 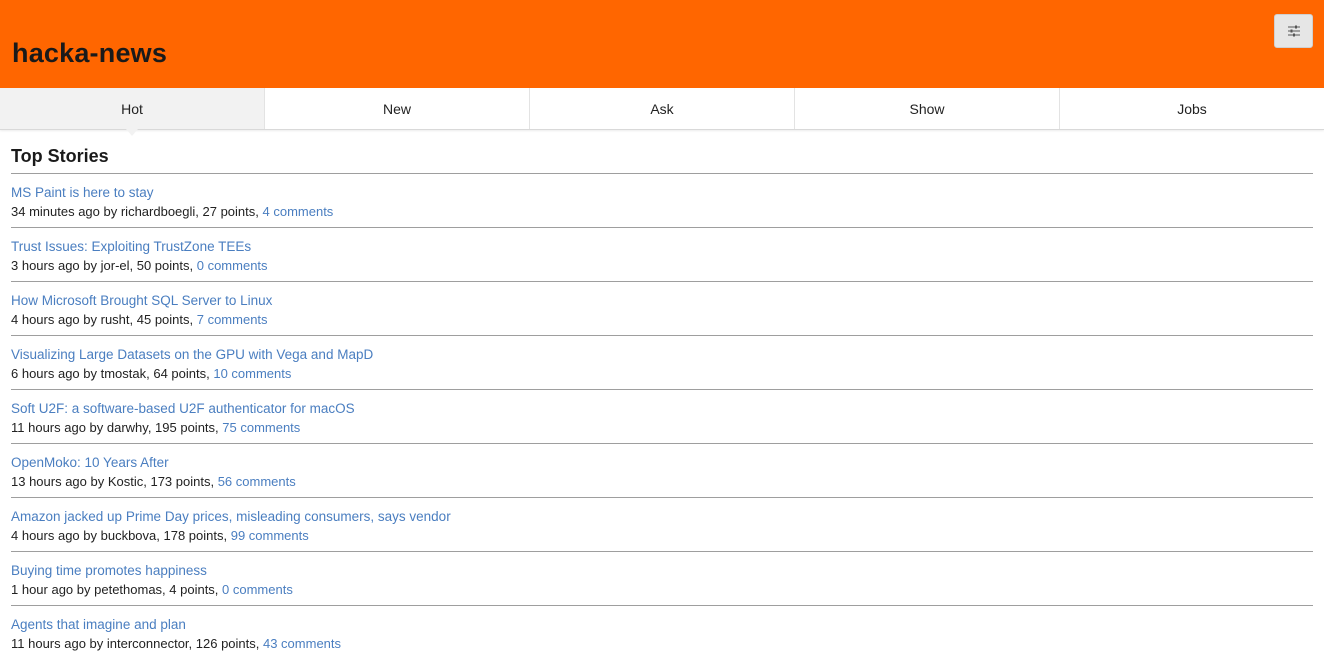 What do you see at coordinates (121, 535) in the screenshot?
I see `story-meta-text: 4 hours ago by buckbova, 178 points,` at bounding box center [121, 535].